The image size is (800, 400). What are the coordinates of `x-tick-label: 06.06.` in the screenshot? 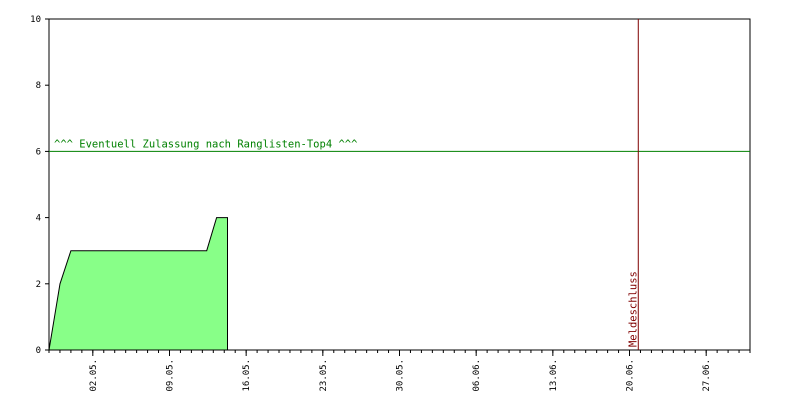 It's located at (477, 375).